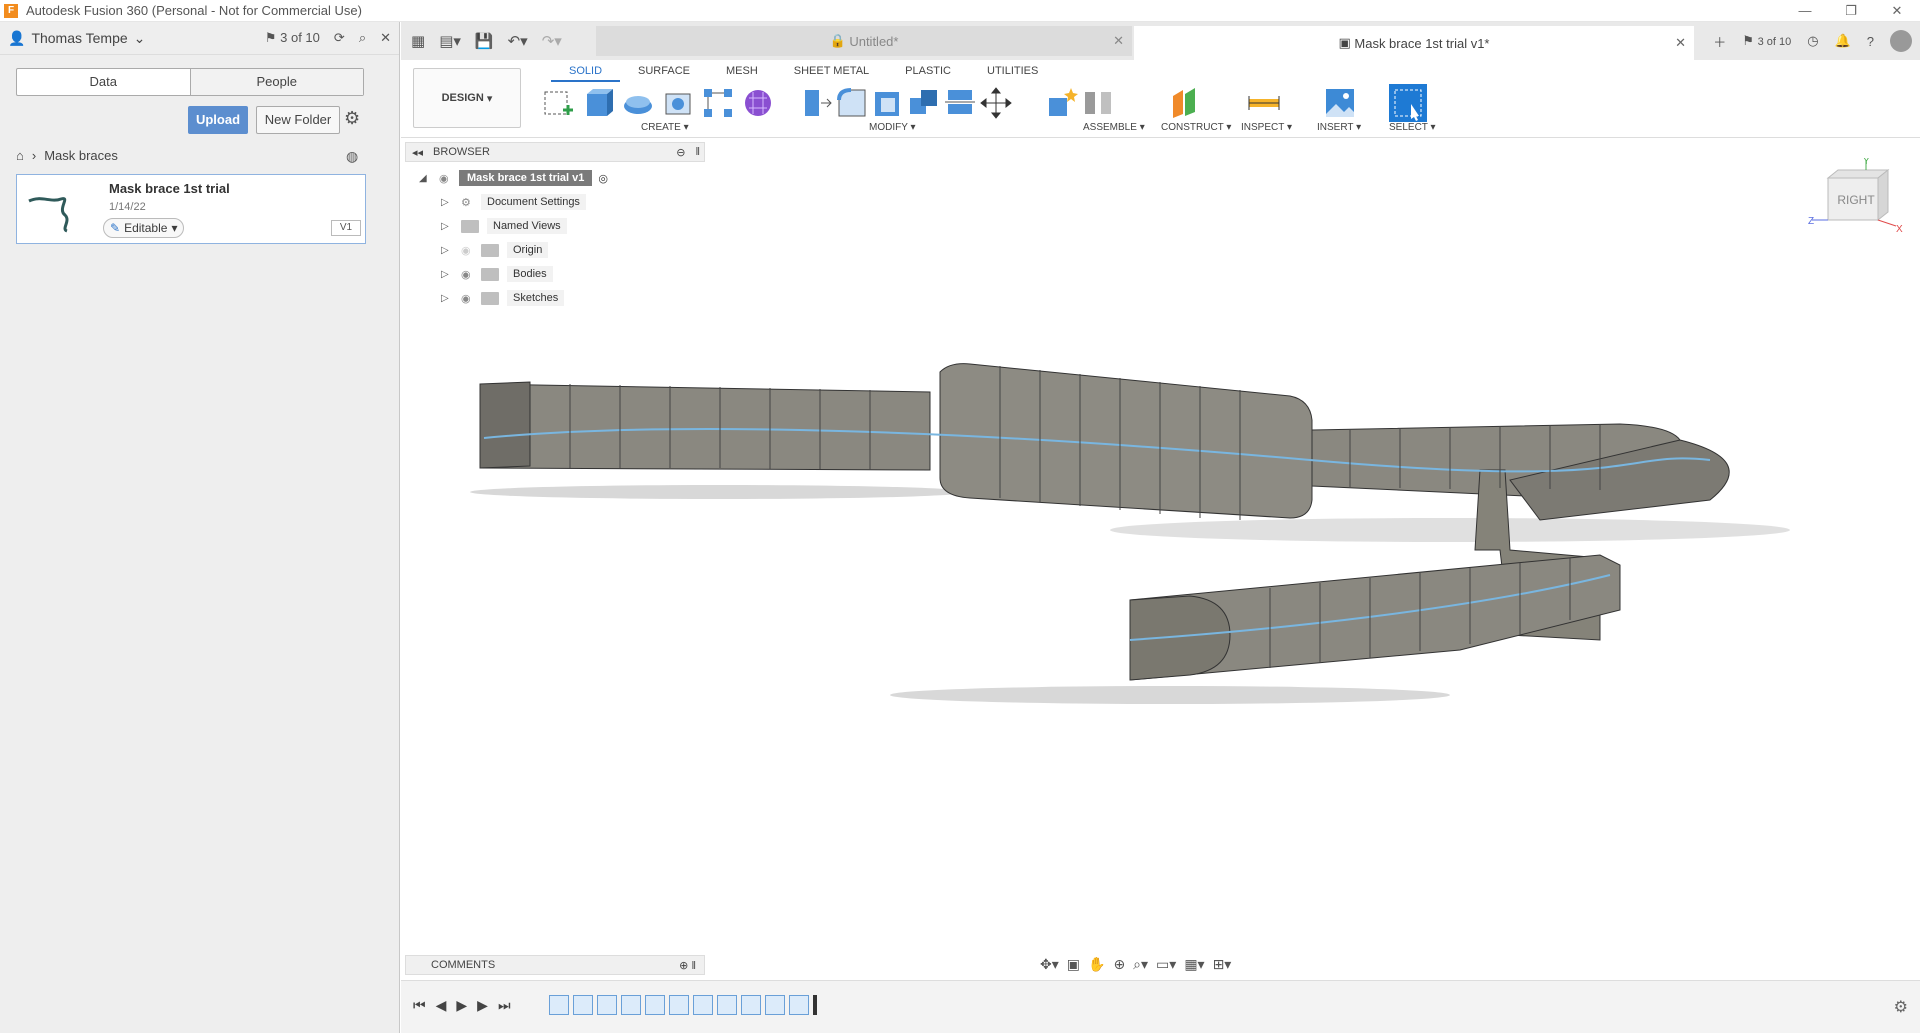 The image size is (1920, 1033). Describe the element at coordinates (960, 103) in the screenshot. I see `split-body-icon` at that location.